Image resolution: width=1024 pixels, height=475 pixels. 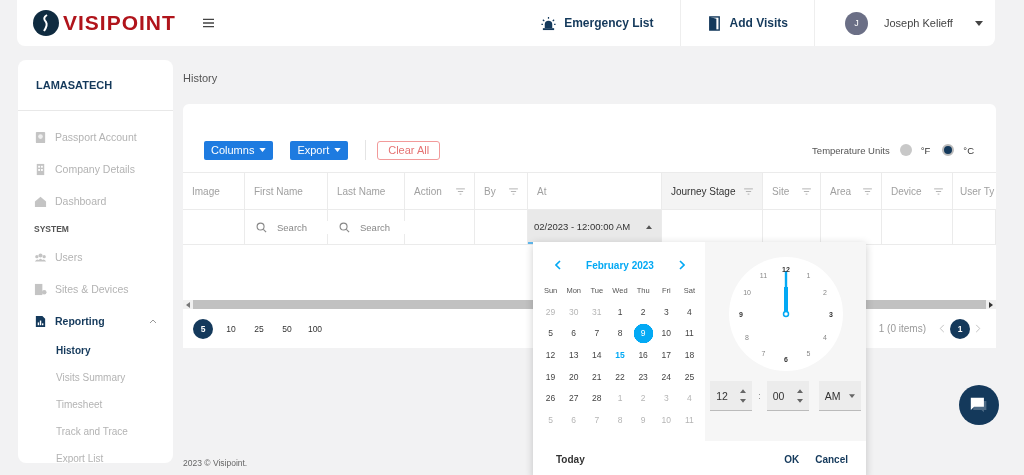 What do you see at coordinates (597, 376) in the screenshot?
I see `calendar-day: 21` at bounding box center [597, 376].